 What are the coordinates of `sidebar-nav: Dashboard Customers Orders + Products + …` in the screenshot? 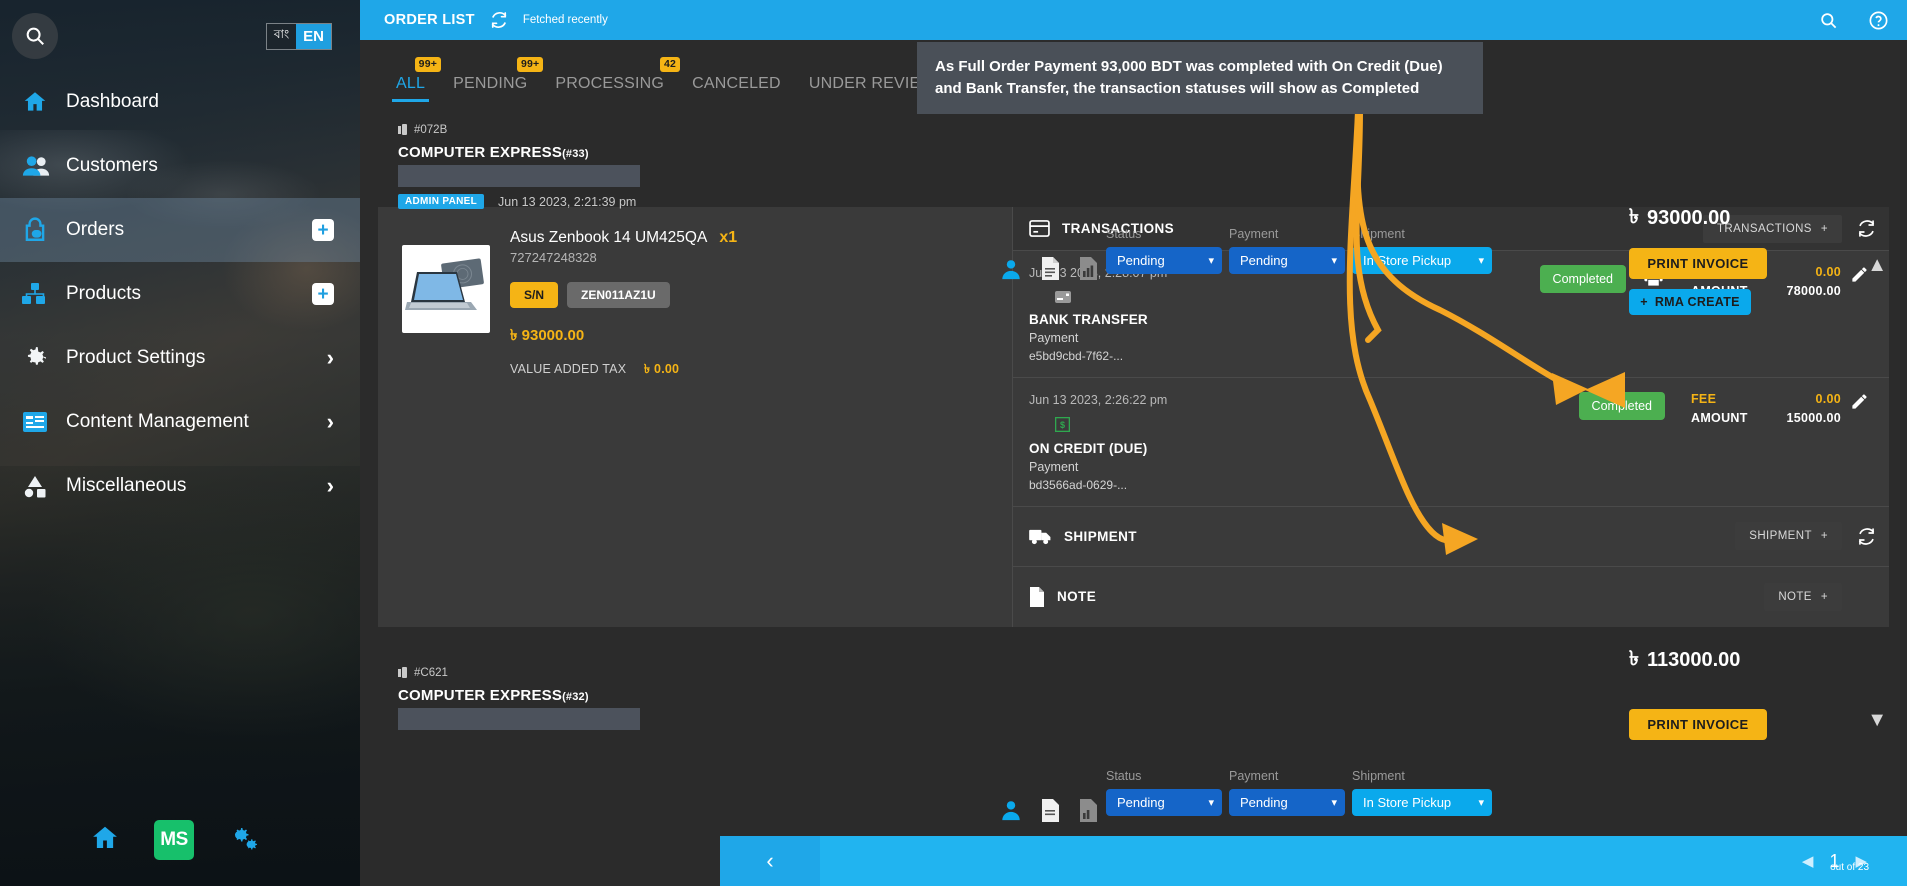 It's located at (180, 294).